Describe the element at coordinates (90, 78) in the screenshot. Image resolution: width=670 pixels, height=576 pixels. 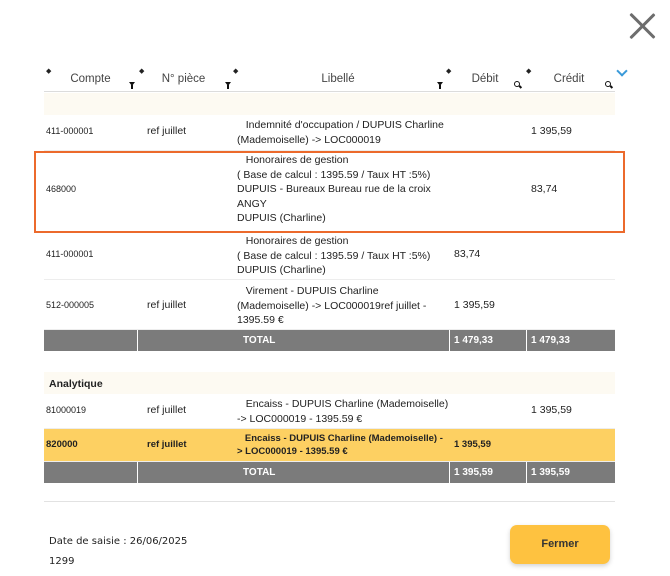
I see `column-header-compte: ◆ Compte` at that location.